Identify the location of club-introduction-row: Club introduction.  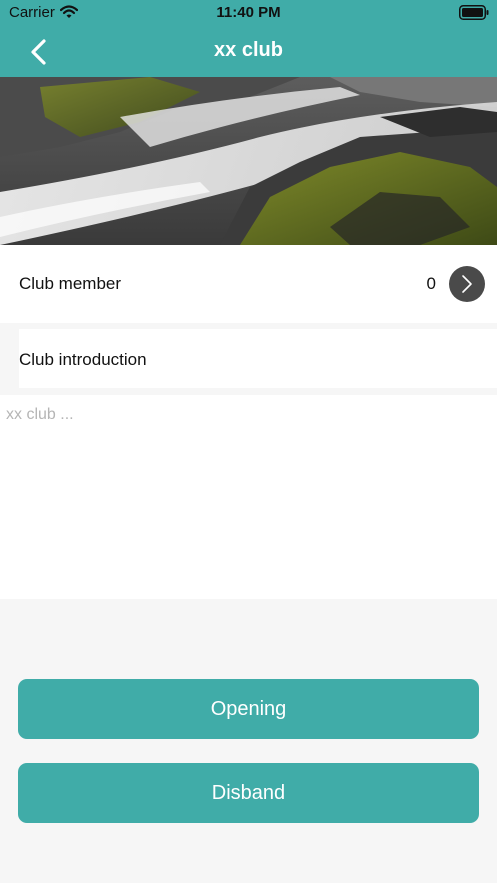
(258, 358).